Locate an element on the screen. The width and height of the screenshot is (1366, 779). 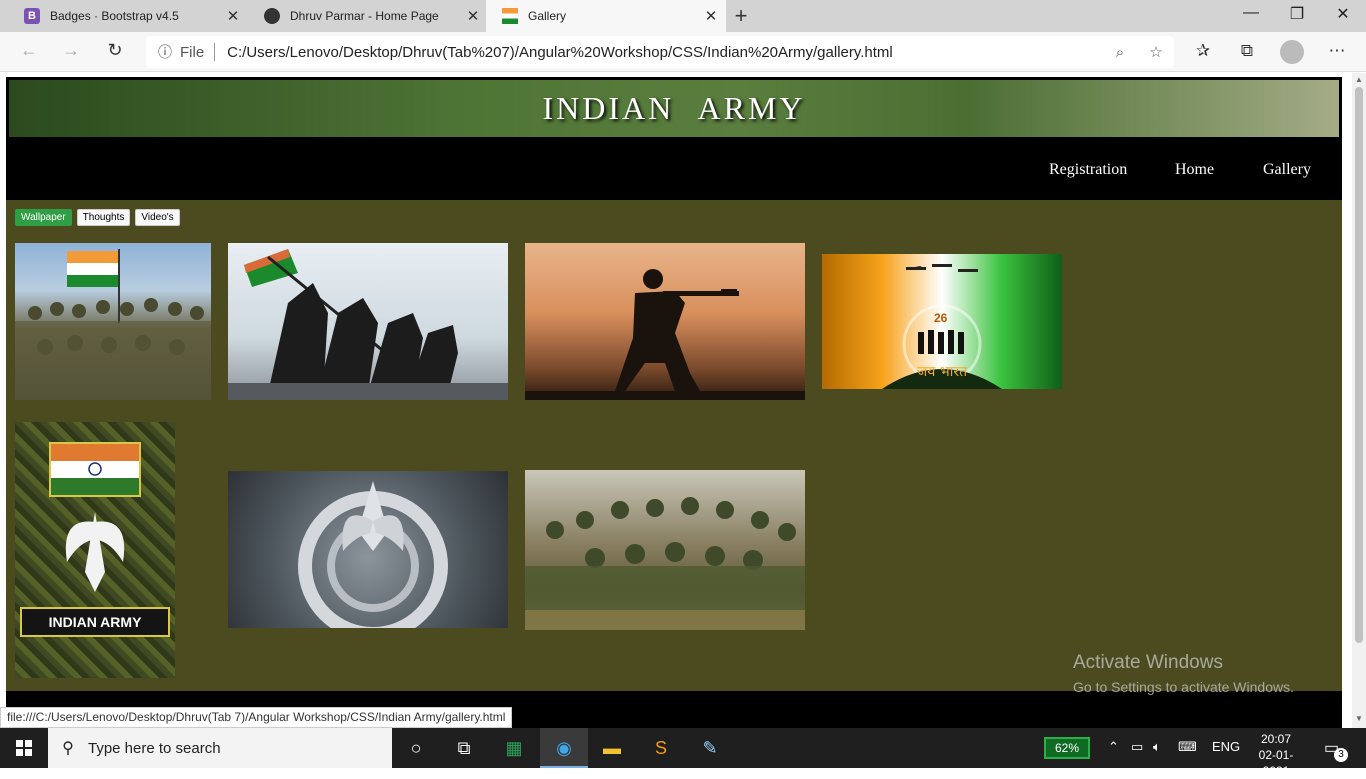
excel-icon: ▦ is located at coordinates (514, 748).